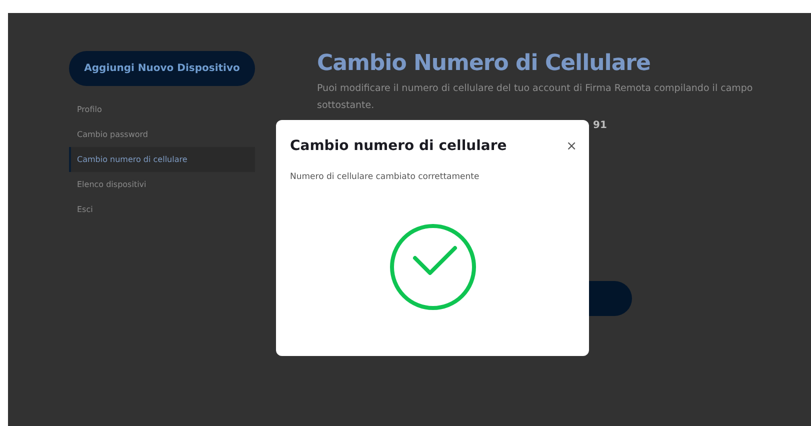 This screenshot has height=426, width=811. I want to click on sidebar-item: Cambio password, so click(162, 134).